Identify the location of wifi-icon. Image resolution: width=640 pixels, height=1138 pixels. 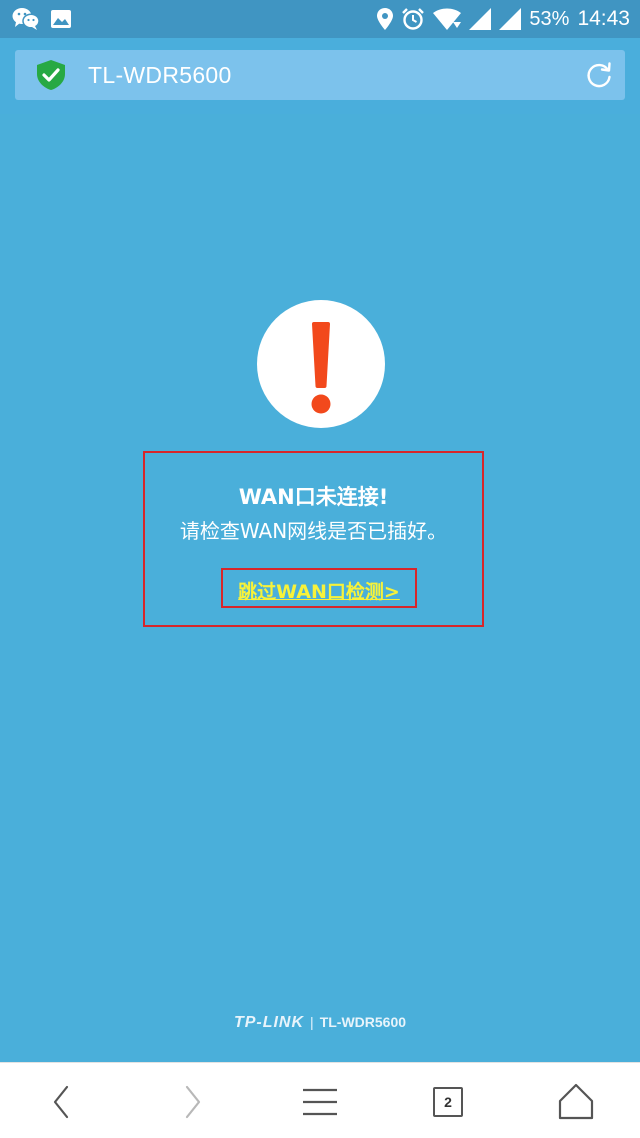
(447, 19).